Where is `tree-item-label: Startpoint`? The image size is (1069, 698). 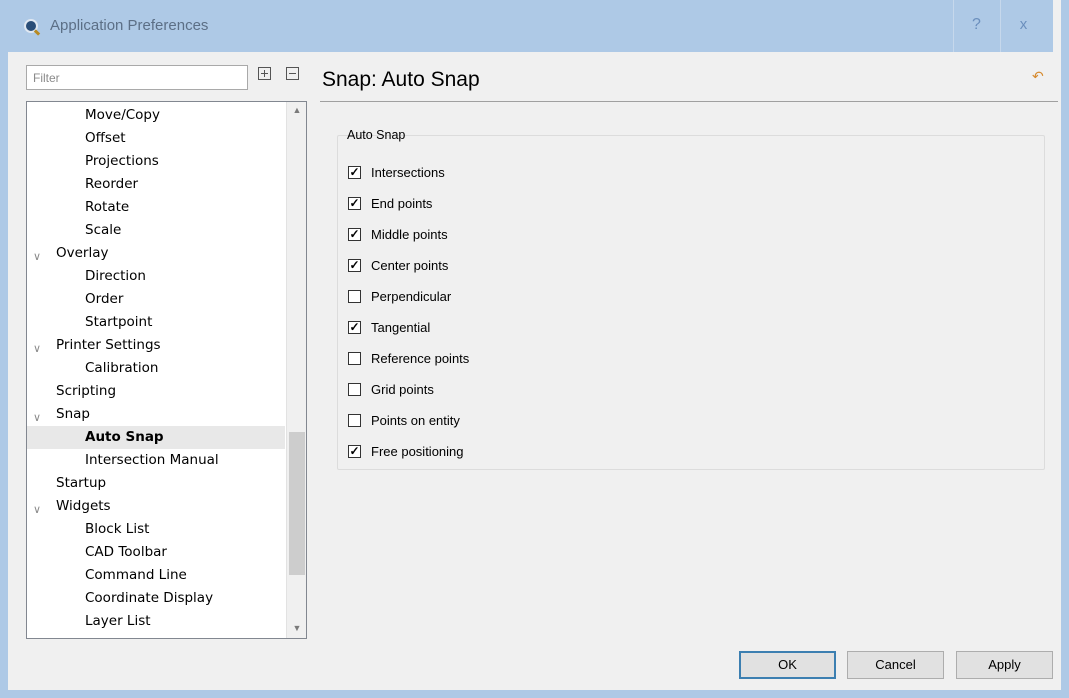
tree-item-label: Startpoint is located at coordinates (119, 322).